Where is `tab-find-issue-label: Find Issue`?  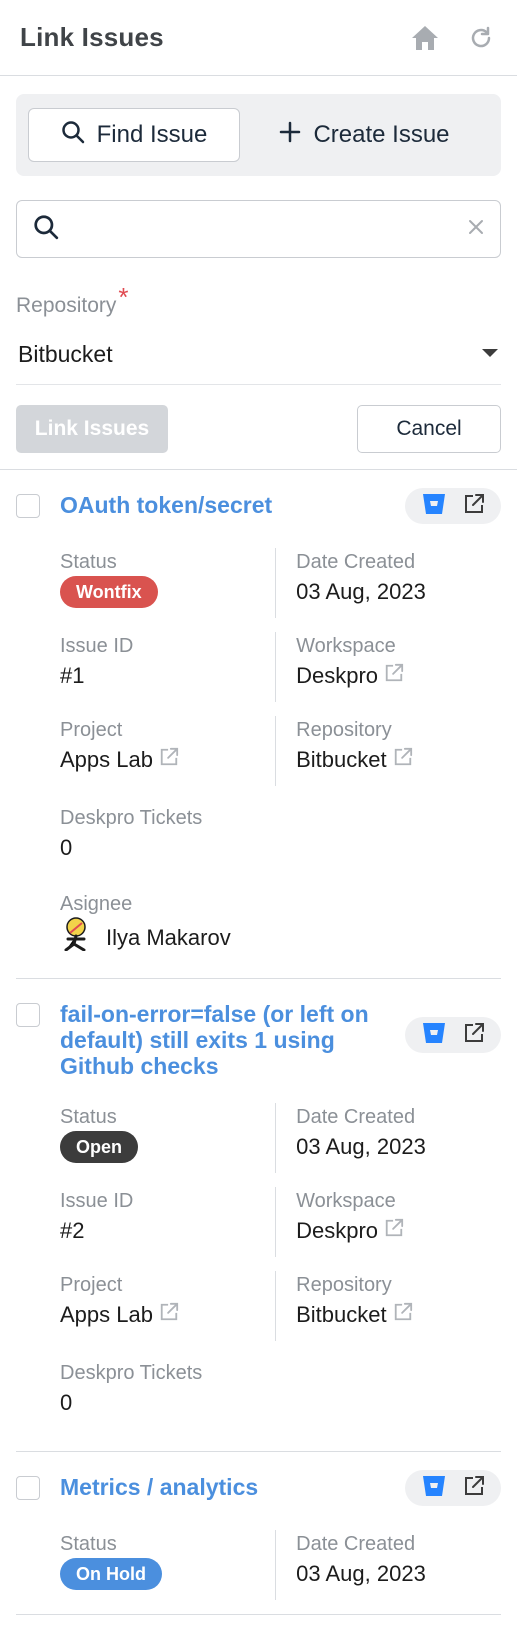 tab-find-issue-label: Find Issue is located at coordinates (152, 134).